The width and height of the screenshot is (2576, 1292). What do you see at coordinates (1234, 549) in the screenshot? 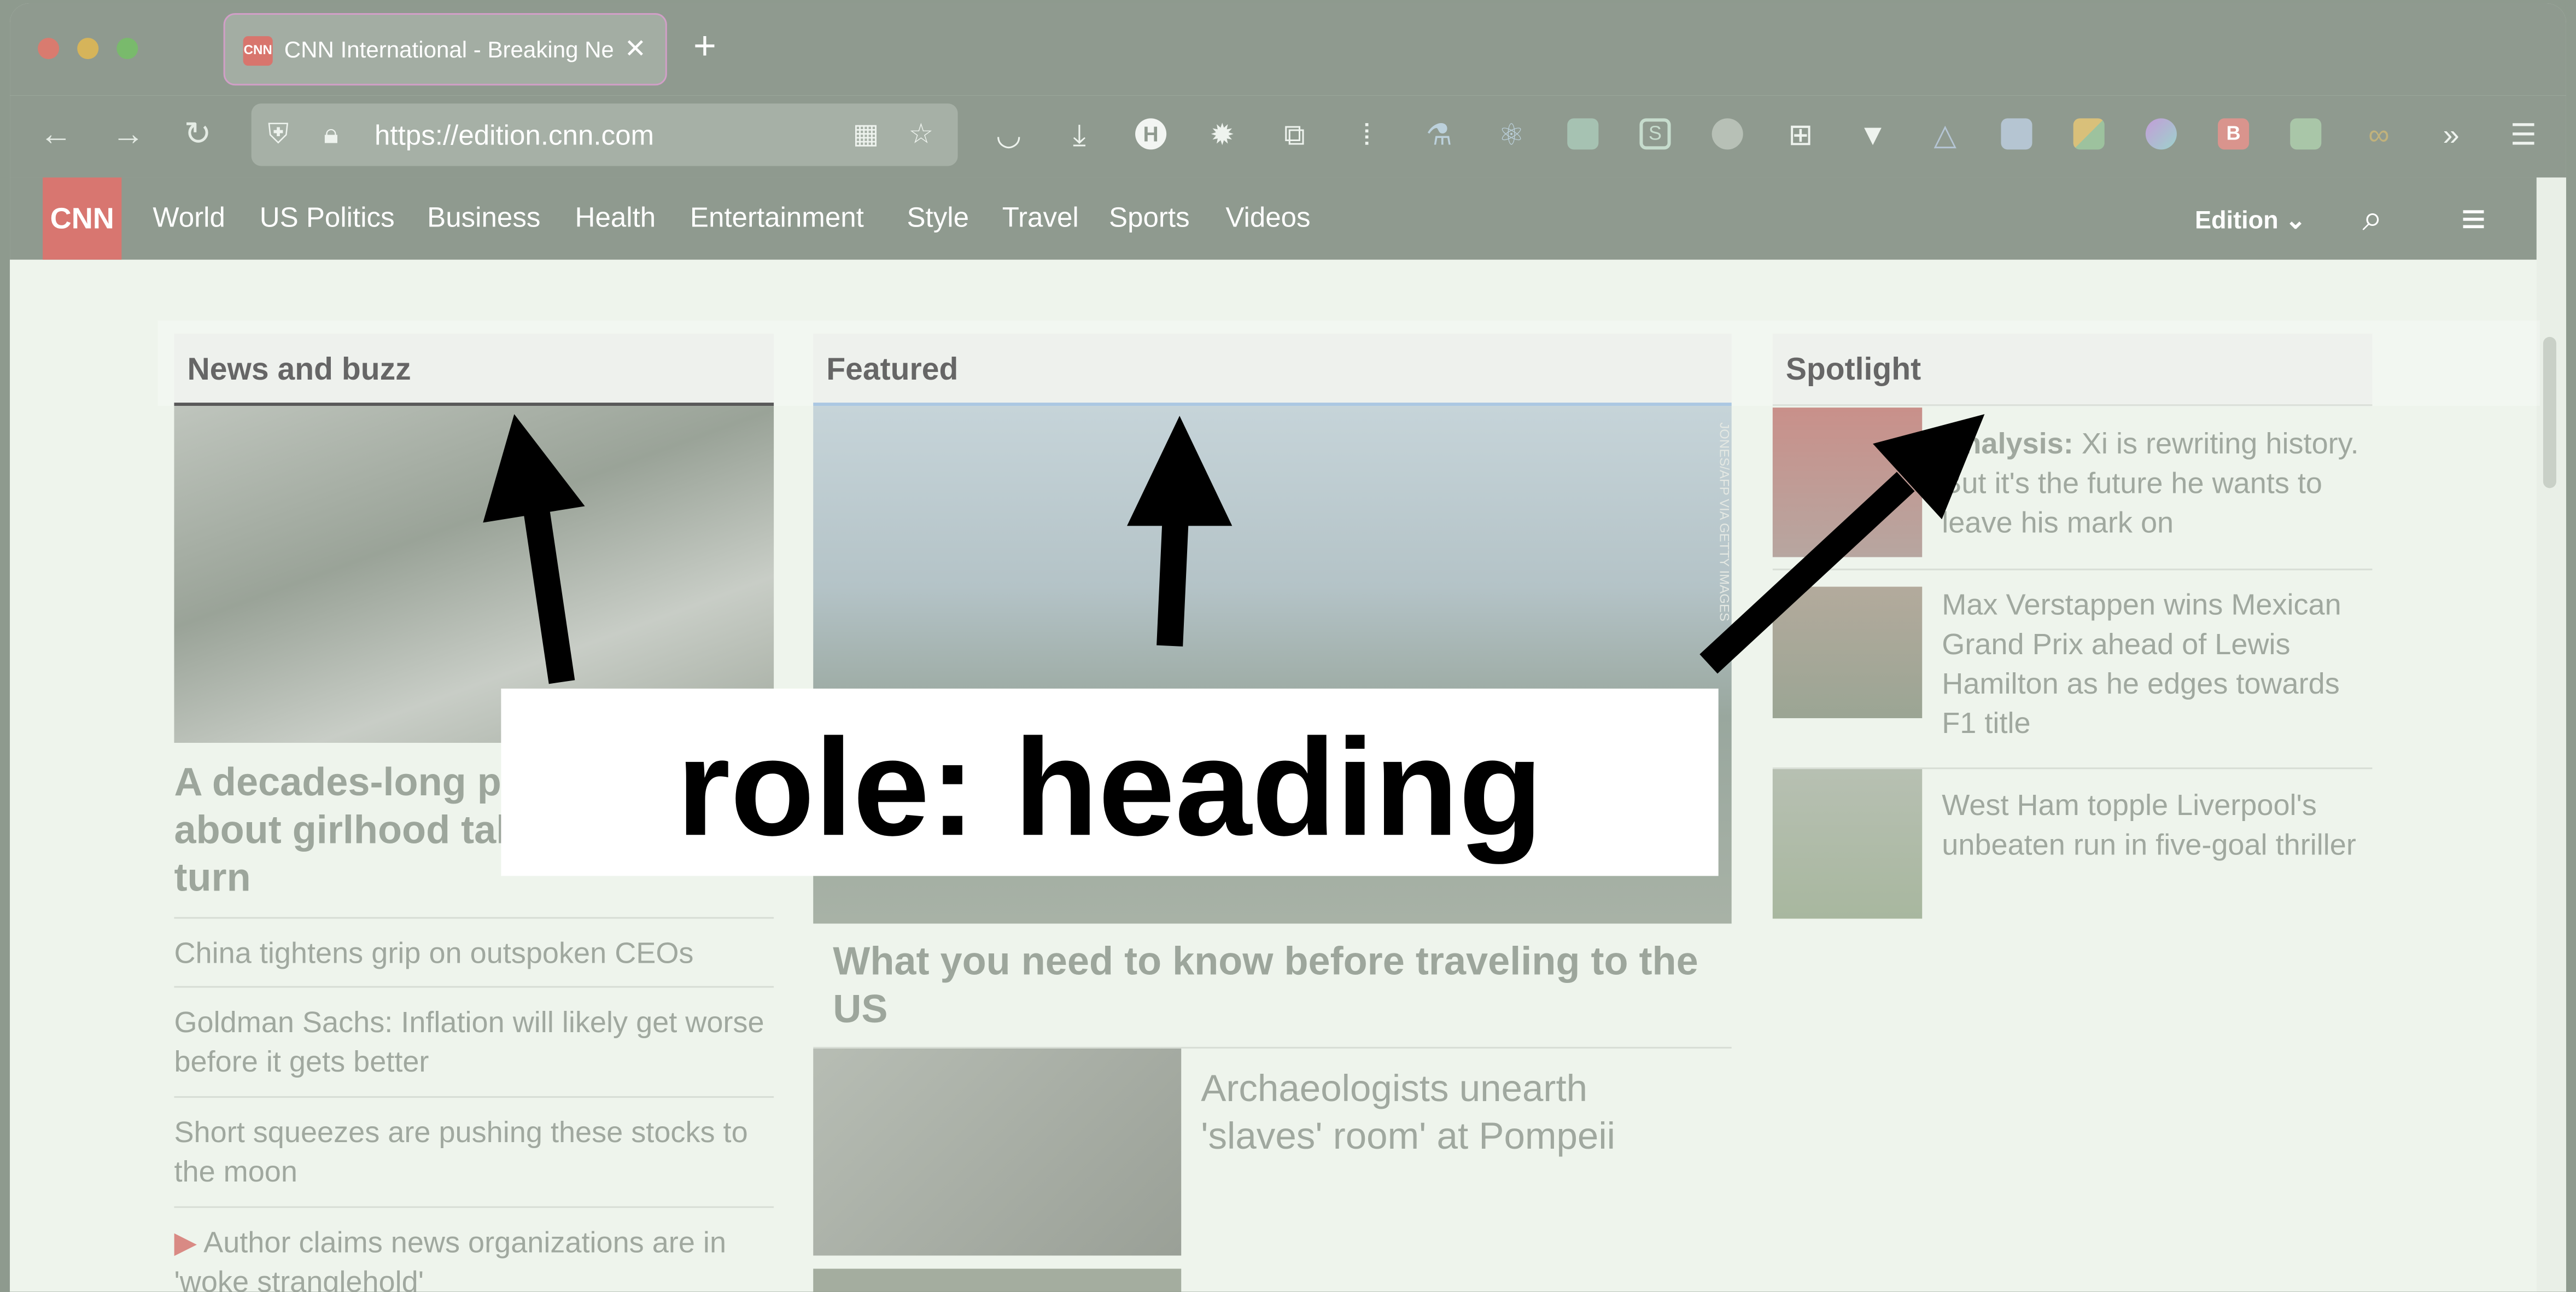
I see `annotation-arrows` at bounding box center [1234, 549].